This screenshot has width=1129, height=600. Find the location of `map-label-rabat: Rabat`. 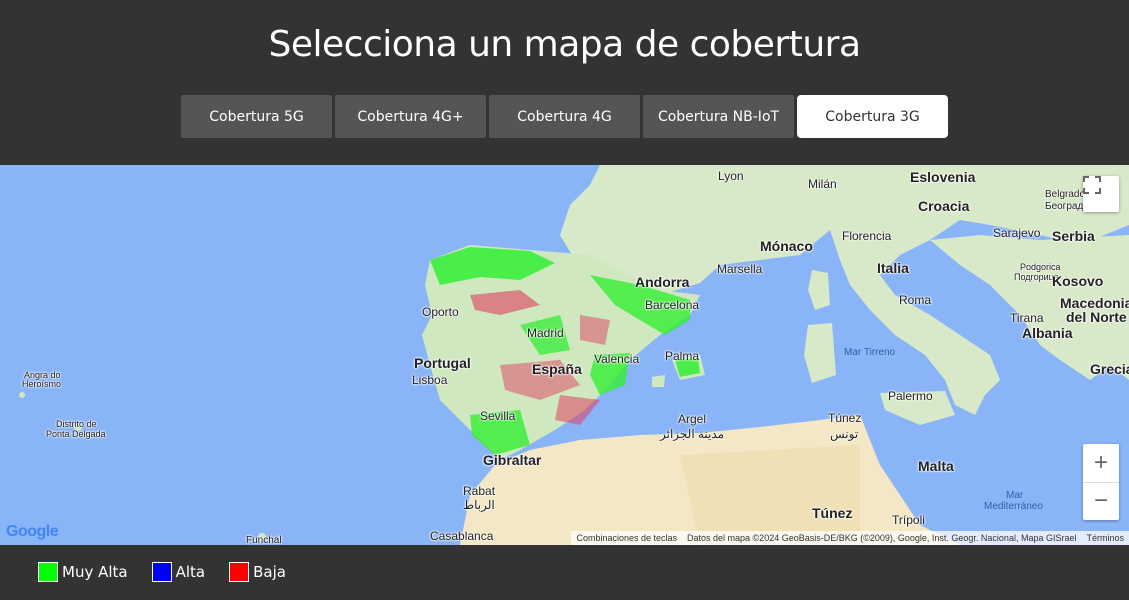

map-label-rabat: Rabat is located at coordinates (479, 491).